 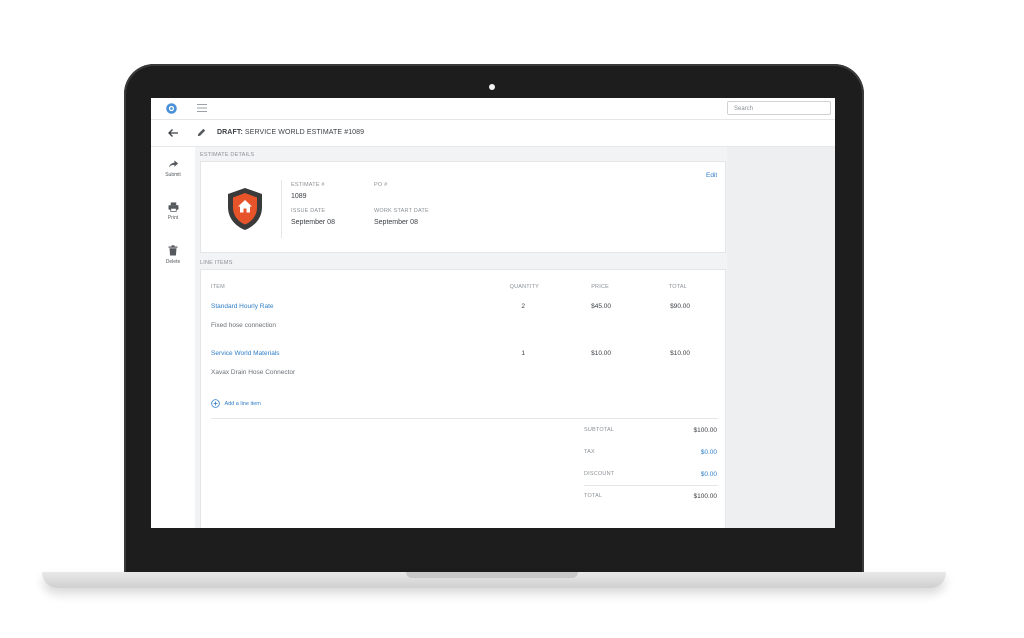 What do you see at coordinates (492, 87) in the screenshot?
I see `webcam` at bounding box center [492, 87].